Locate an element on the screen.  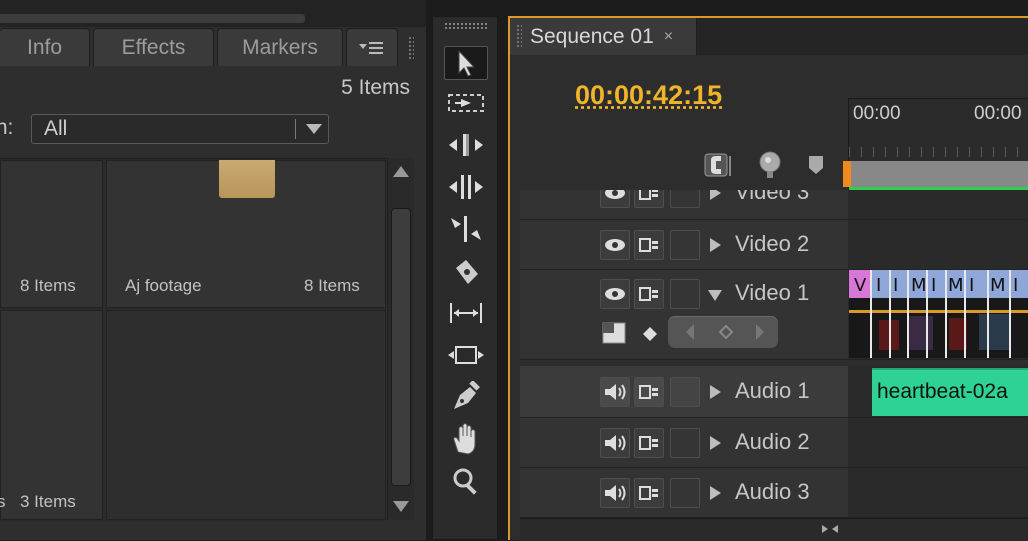
tab-effects-label: Effects is located at coordinates (154, 48).